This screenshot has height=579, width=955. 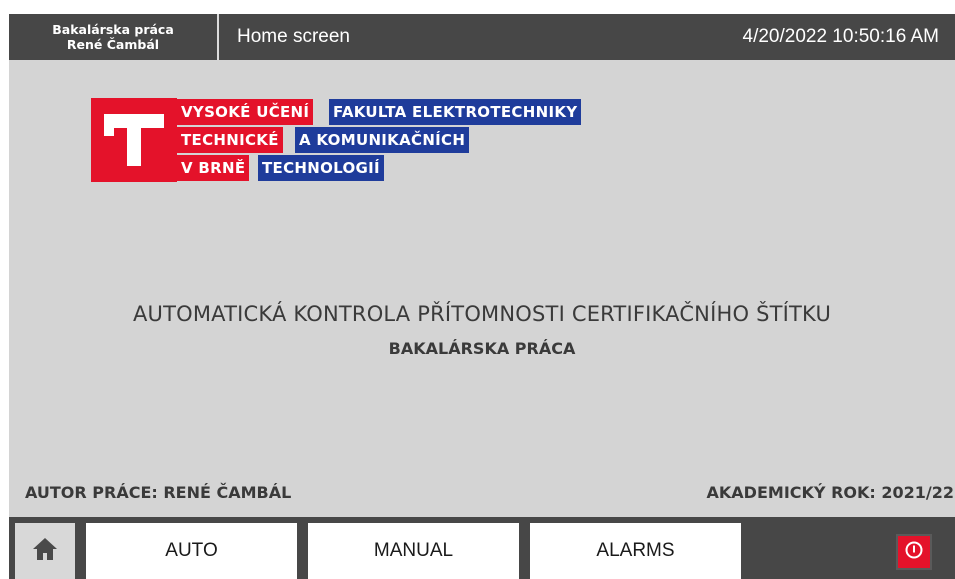 What do you see at coordinates (293, 36) in the screenshot?
I see `screen-name: Home screen` at bounding box center [293, 36].